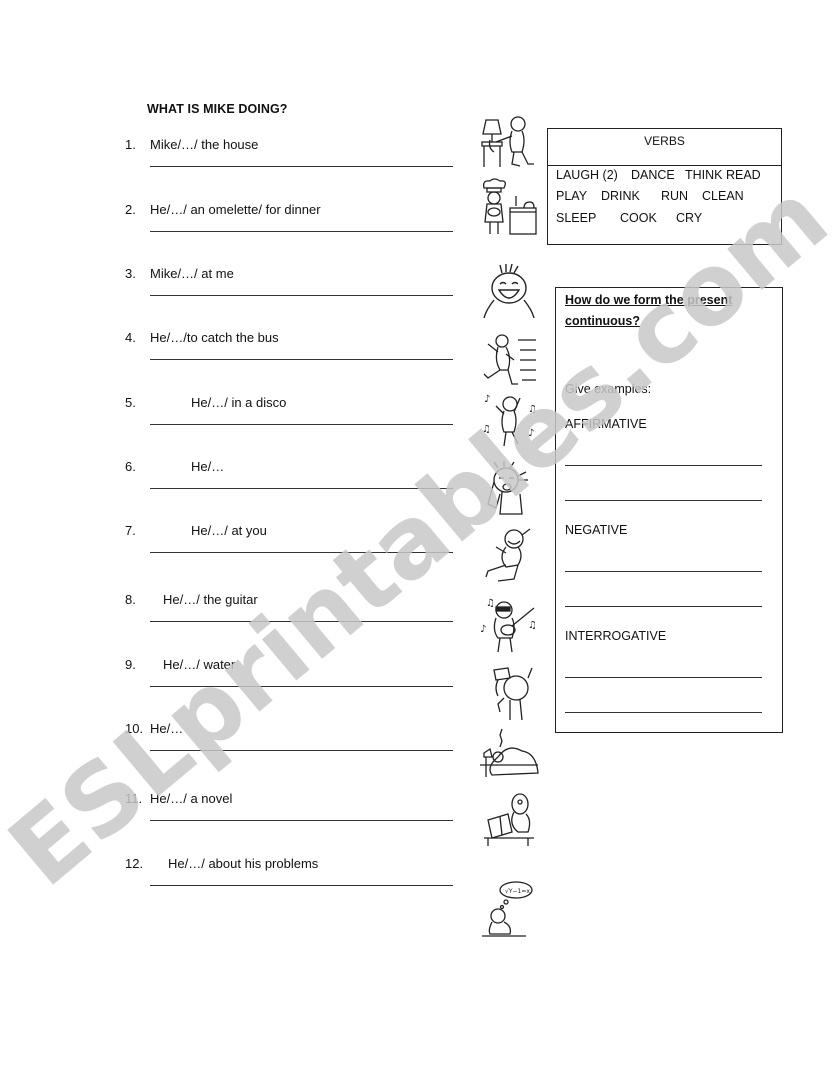 This screenshot has height=1086, width=838. Describe the element at coordinates (130, 144) in the screenshot. I see `item-number: 1.` at that location.